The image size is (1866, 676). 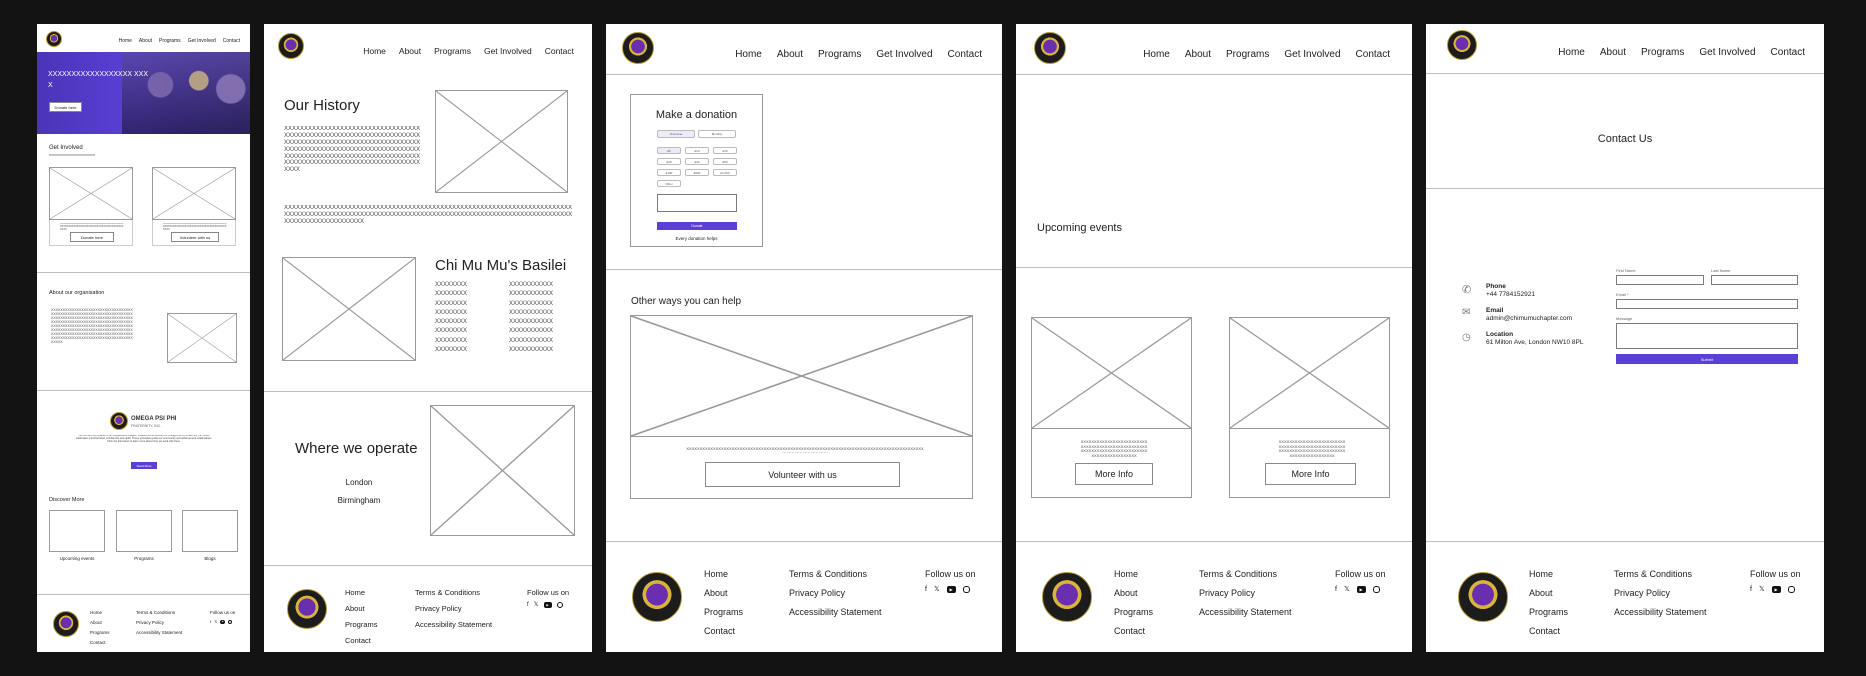 I want to click on email-input, so click(x=1707, y=304).